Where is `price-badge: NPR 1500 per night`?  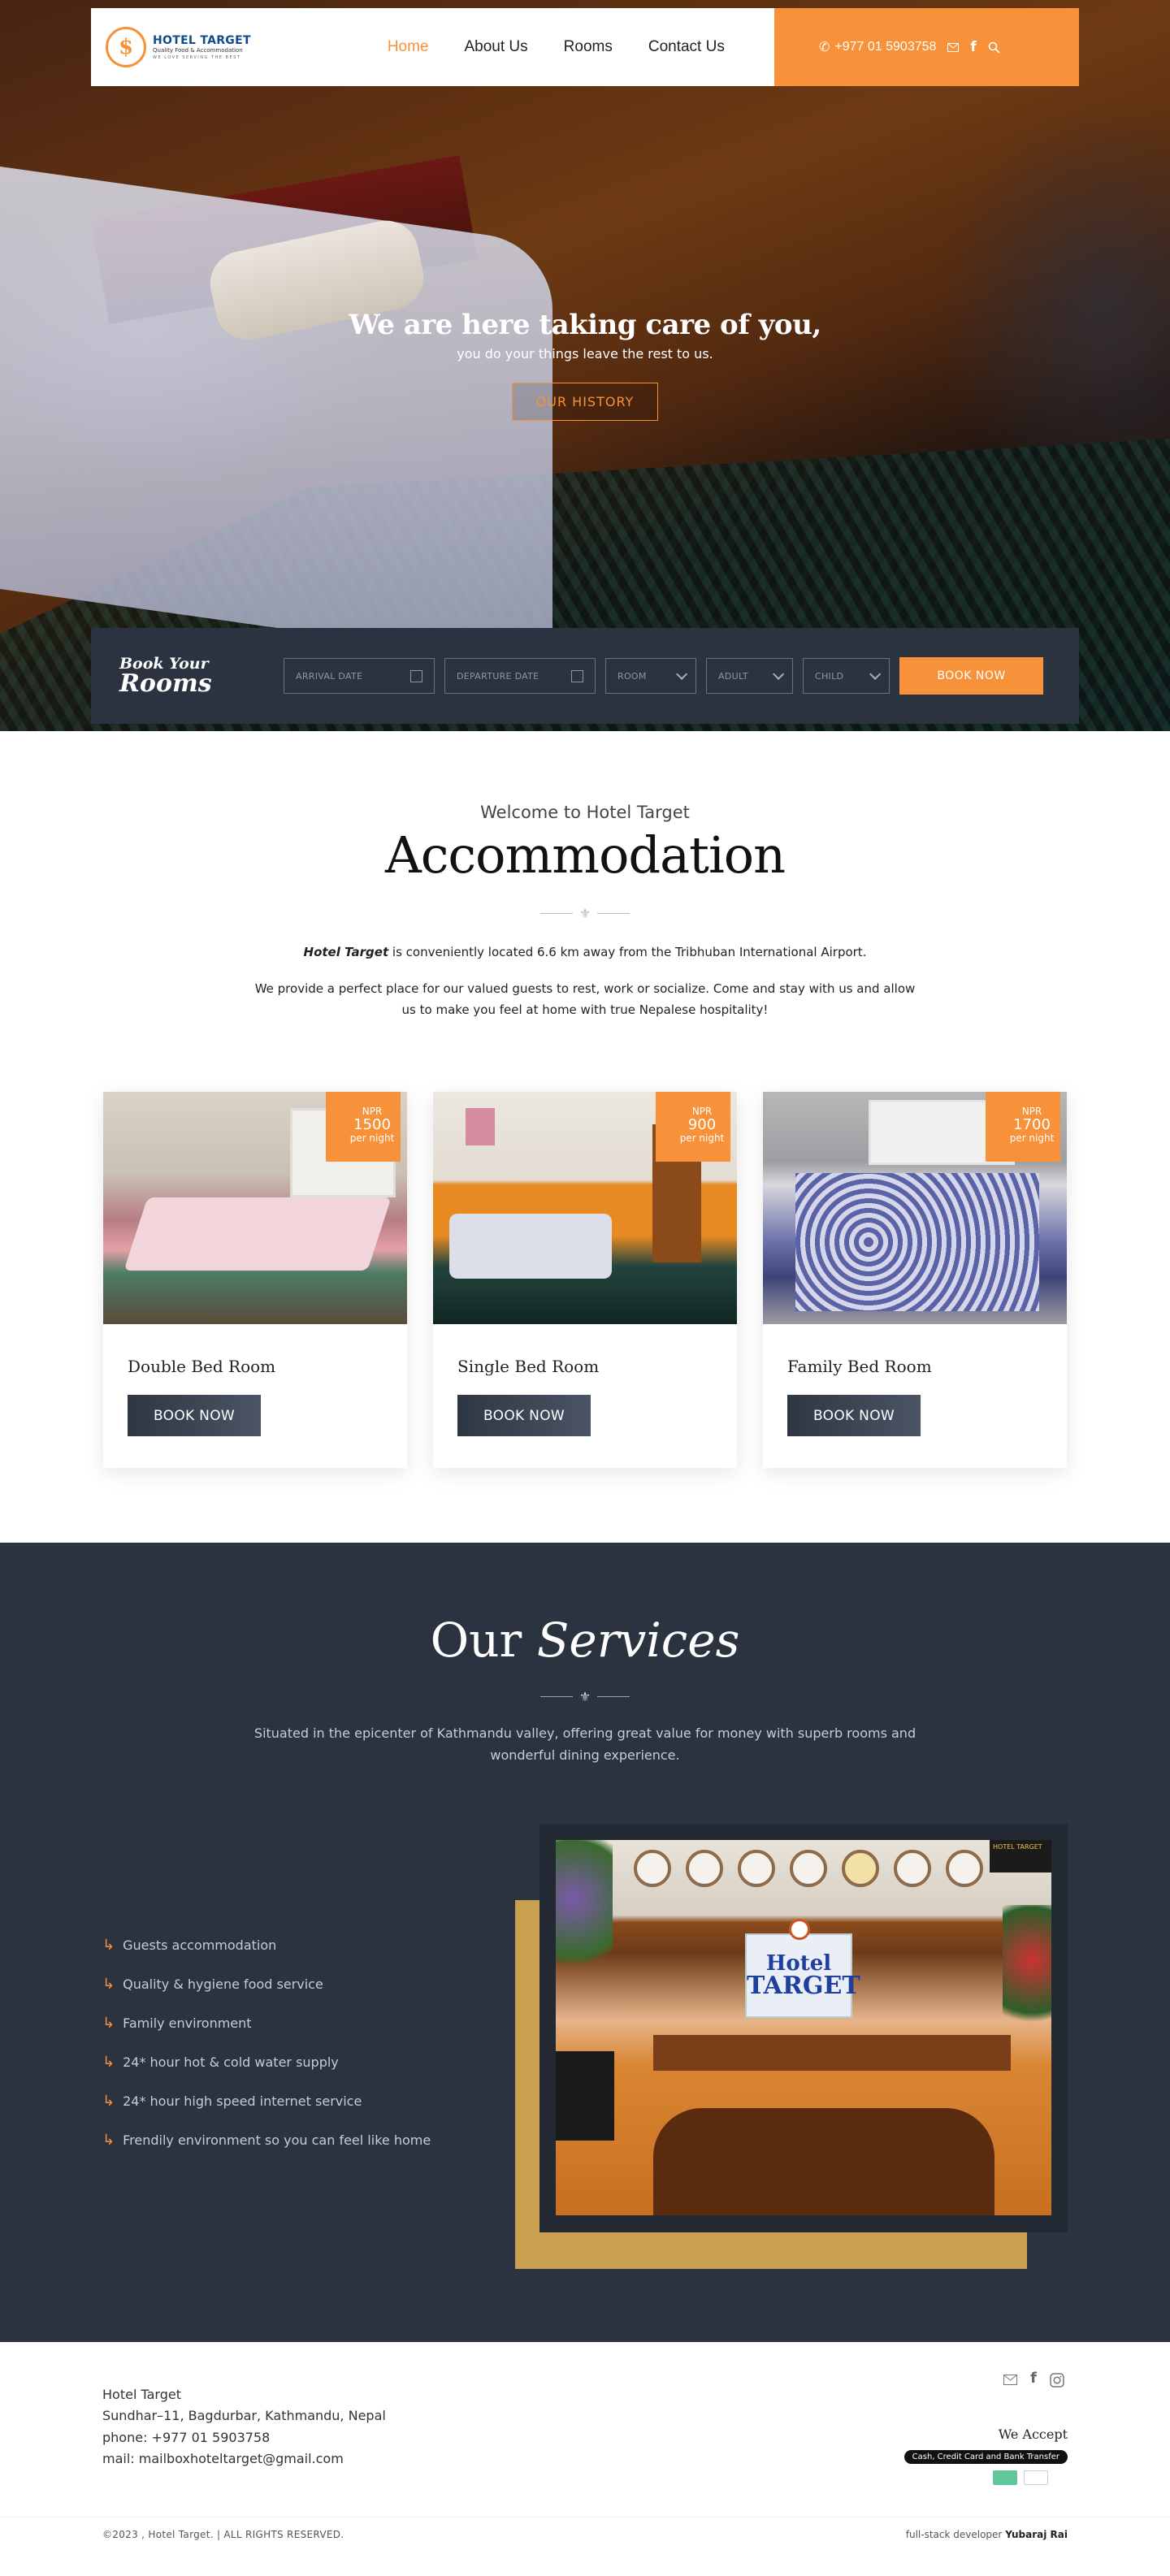
price-badge: NPR 1500 per night is located at coordinates (363, 1127).